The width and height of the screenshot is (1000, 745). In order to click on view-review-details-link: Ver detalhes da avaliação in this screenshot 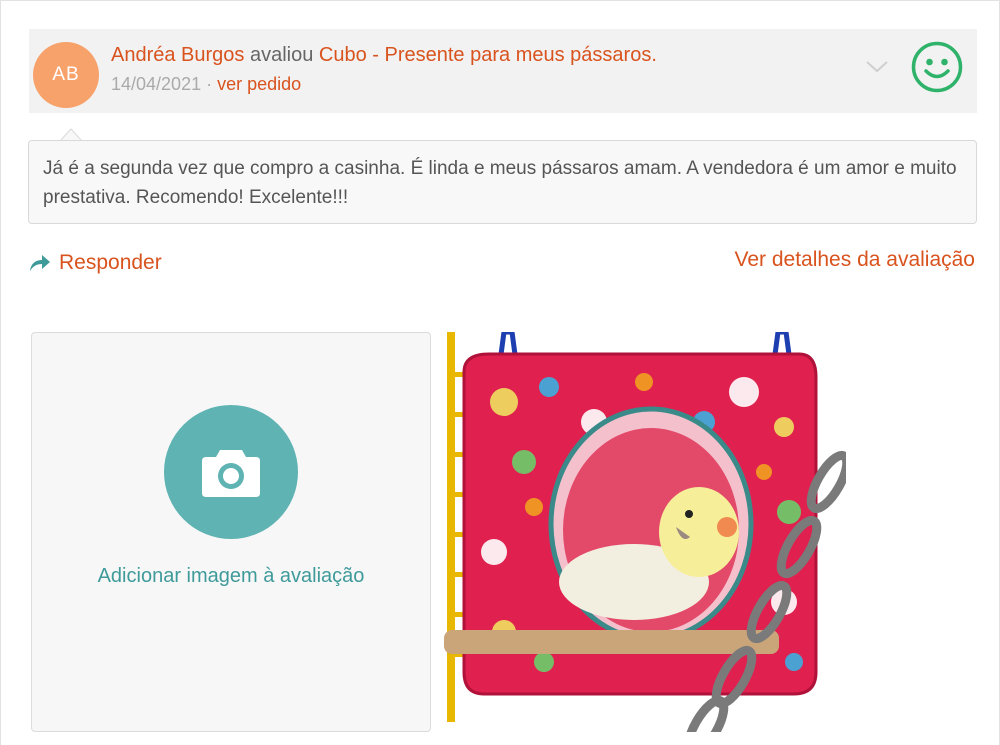, I will do `click(854, 260)`.